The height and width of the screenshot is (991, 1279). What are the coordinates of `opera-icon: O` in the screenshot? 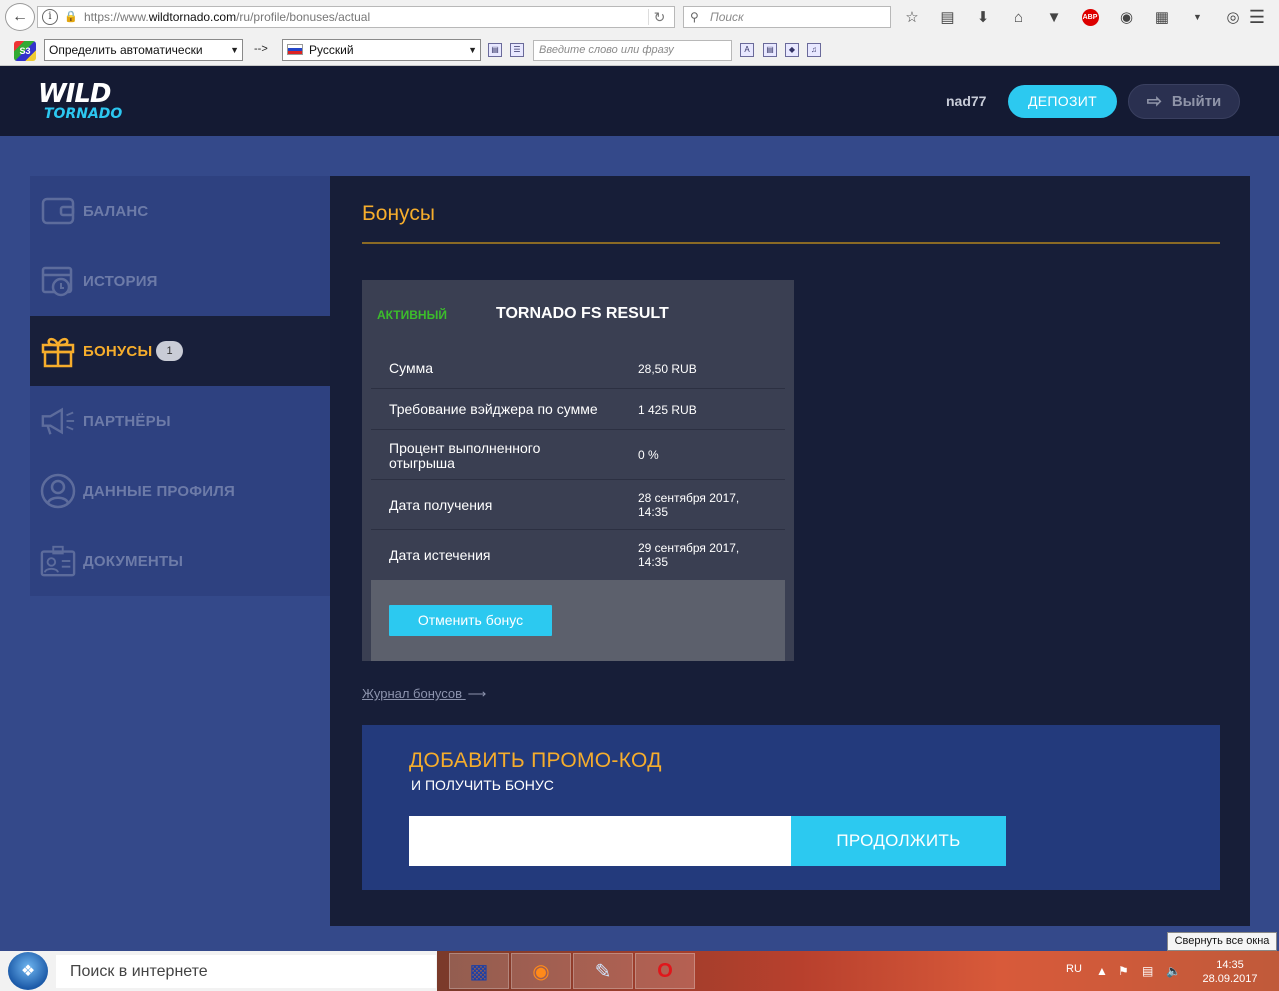 It's located at (665, 971).